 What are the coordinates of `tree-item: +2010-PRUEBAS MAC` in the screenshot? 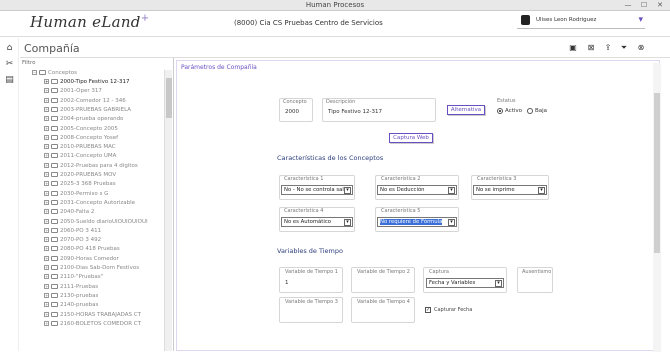 It's located at (80, 147).